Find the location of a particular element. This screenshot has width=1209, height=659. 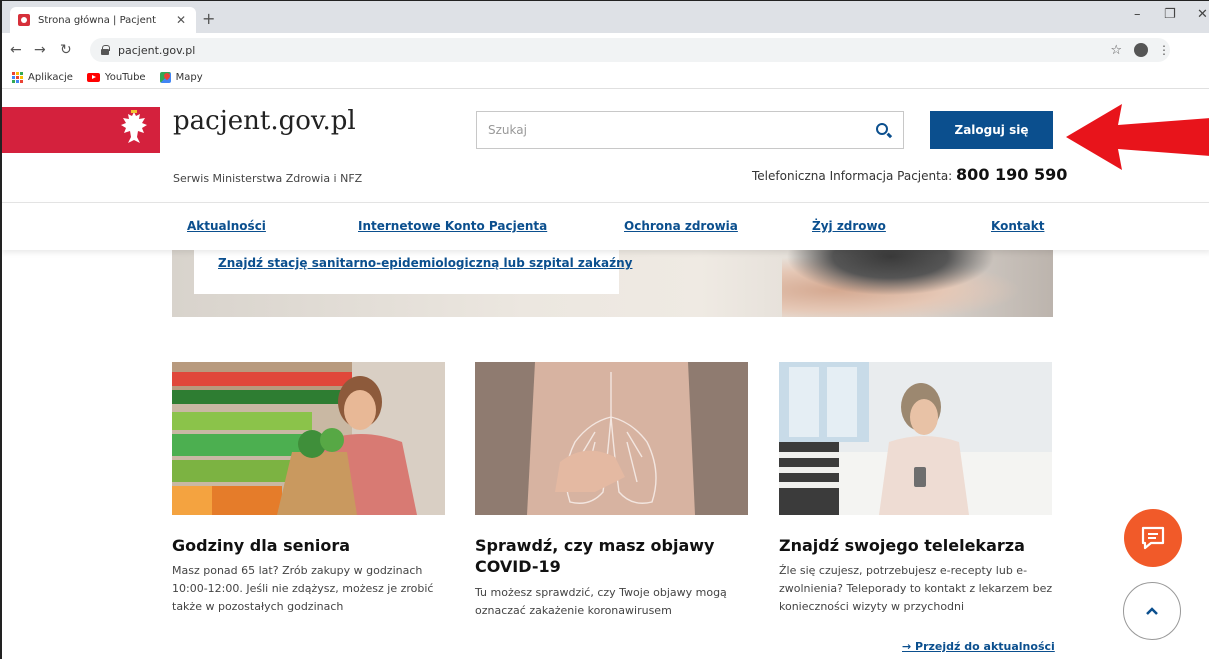

eagle-emblem-icon is located at coordinates (134, 126).